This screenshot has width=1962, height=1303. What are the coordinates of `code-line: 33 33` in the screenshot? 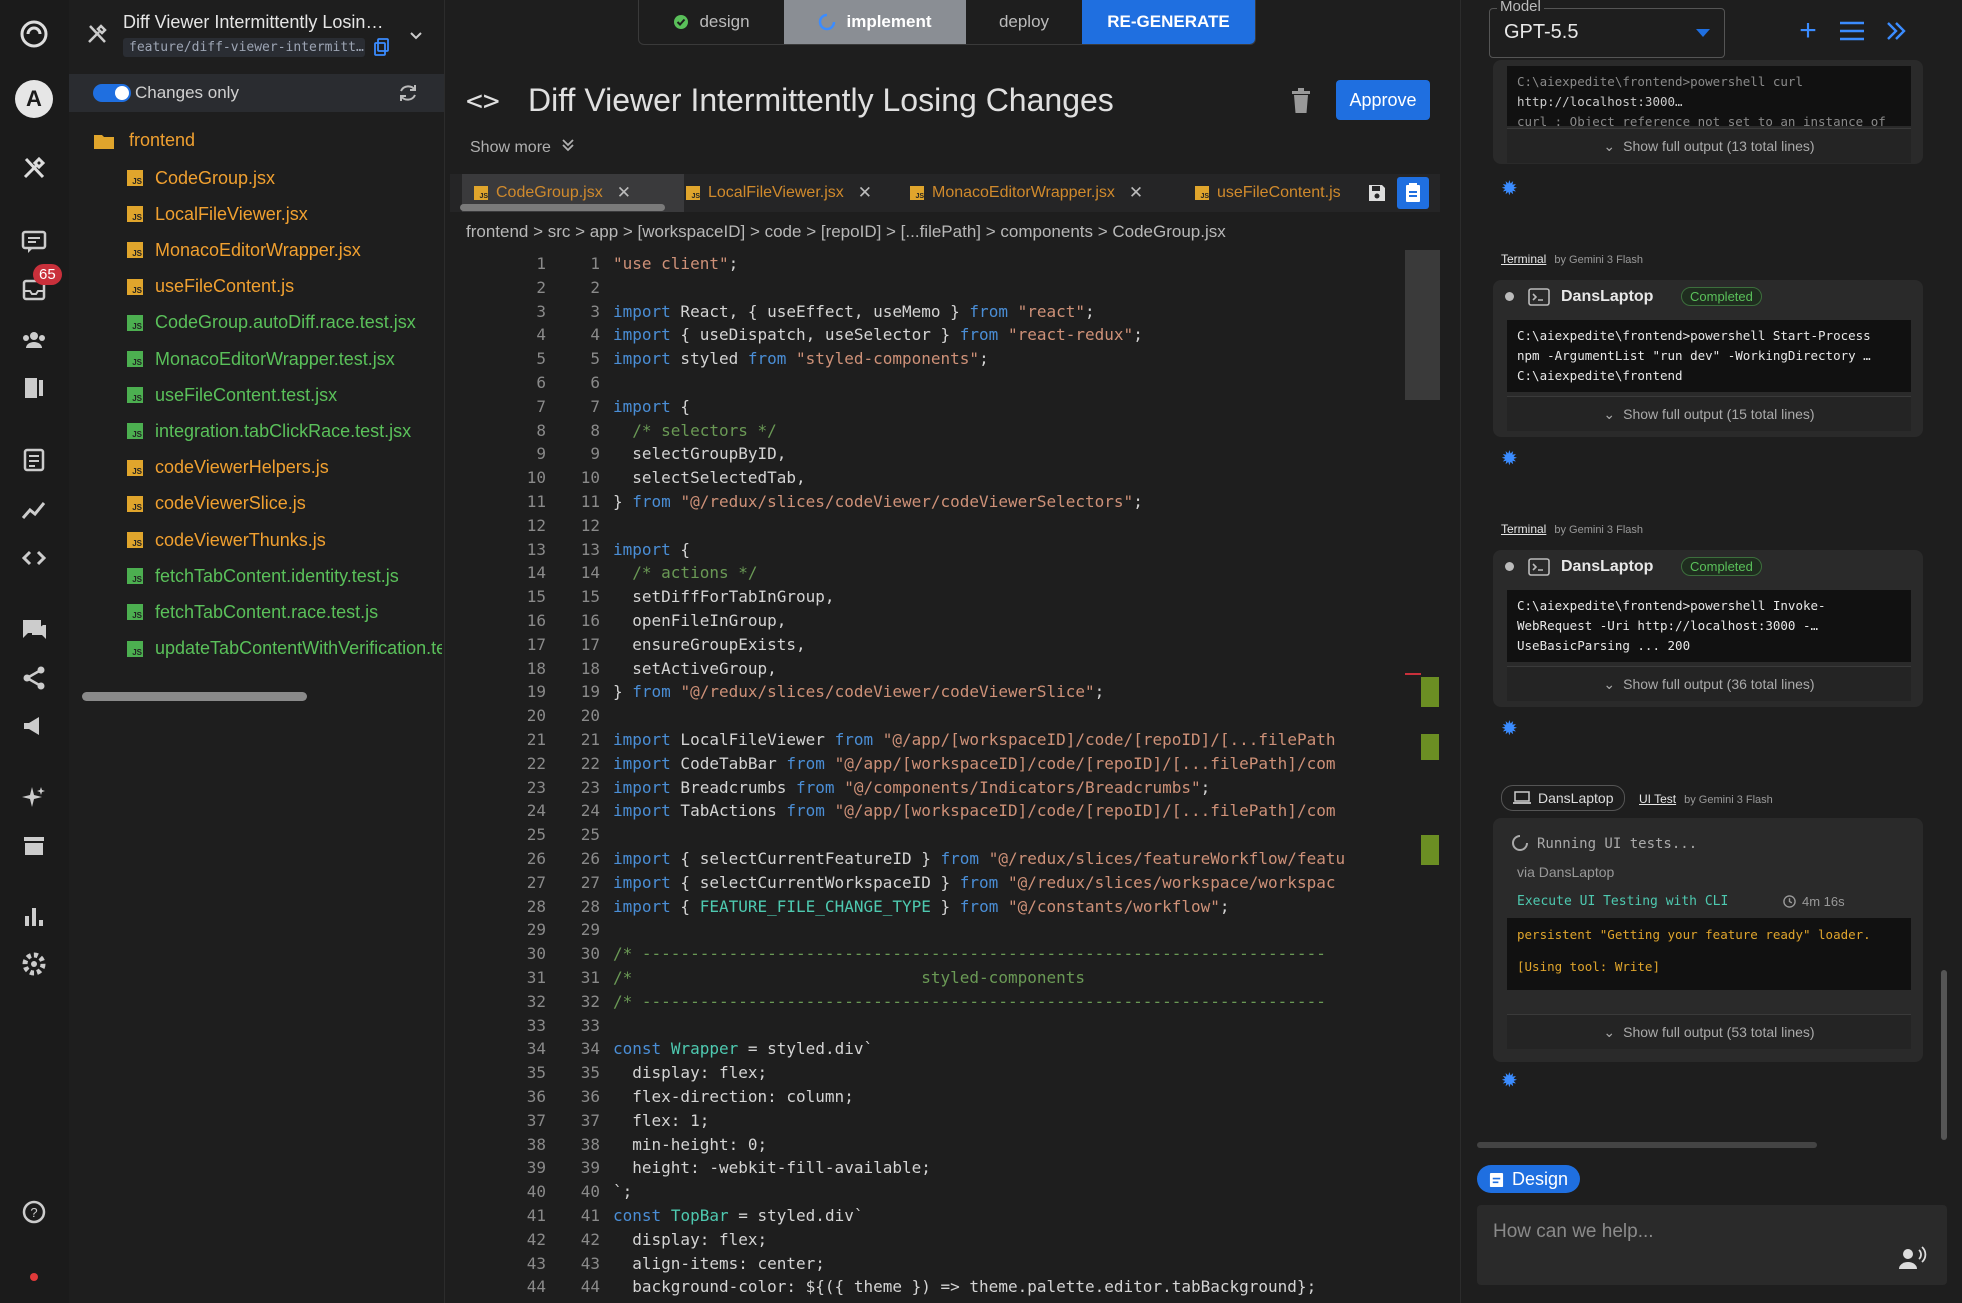 It's located at (917, 1026).